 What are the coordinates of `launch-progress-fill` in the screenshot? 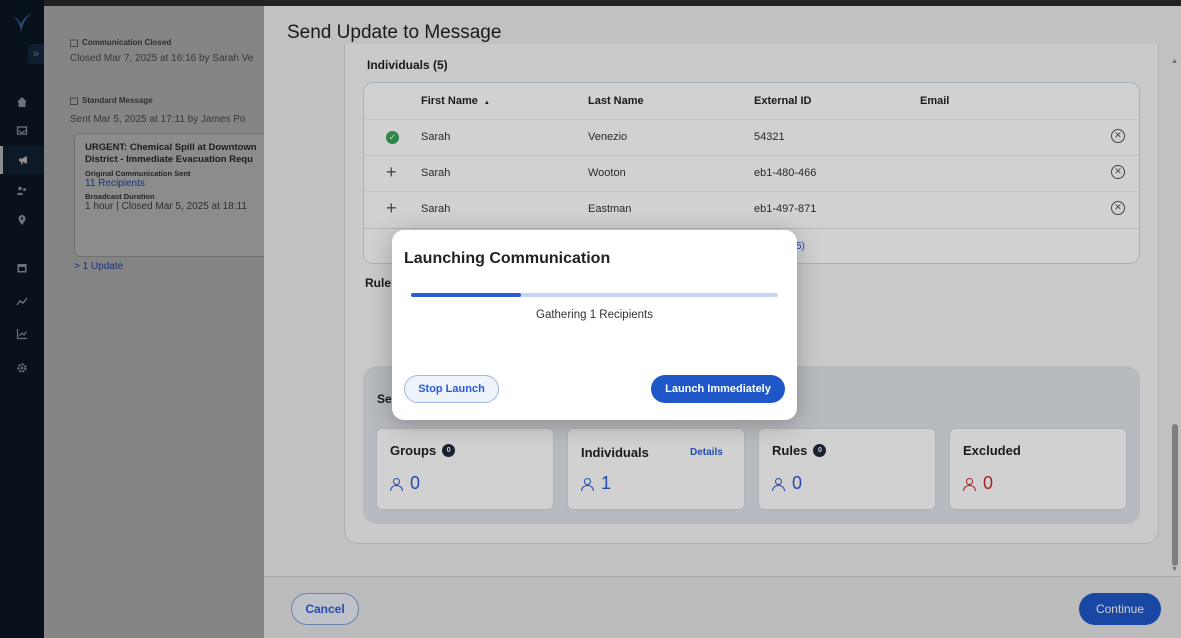 It's located at (466, 295).